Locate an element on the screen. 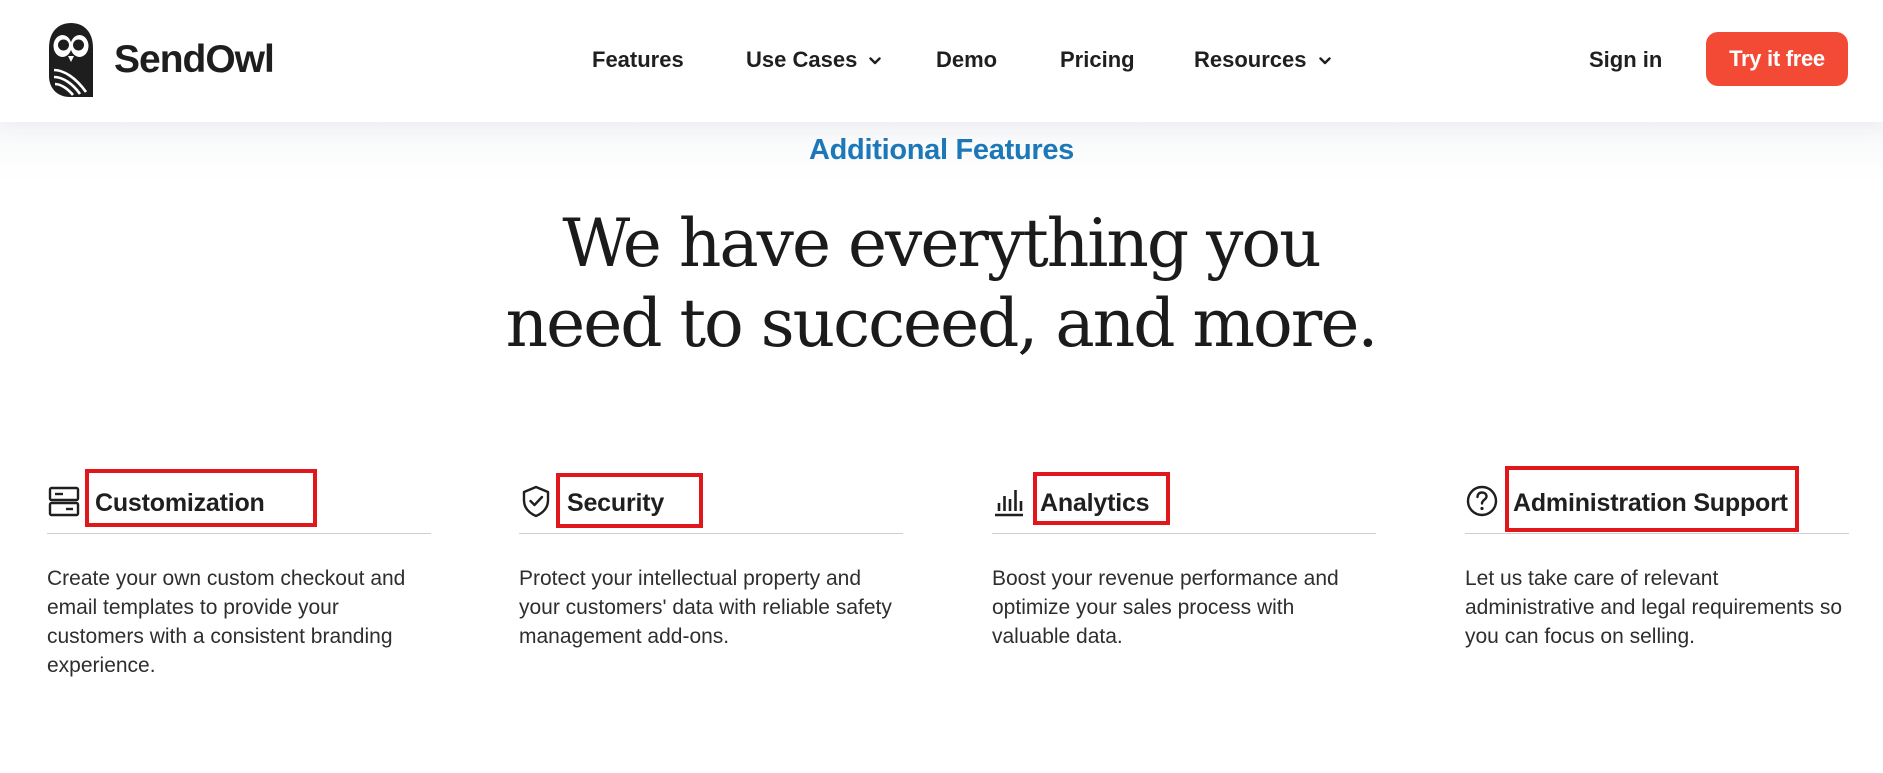  sign-in-link: Sign in is located at coordinates (1625, 60).